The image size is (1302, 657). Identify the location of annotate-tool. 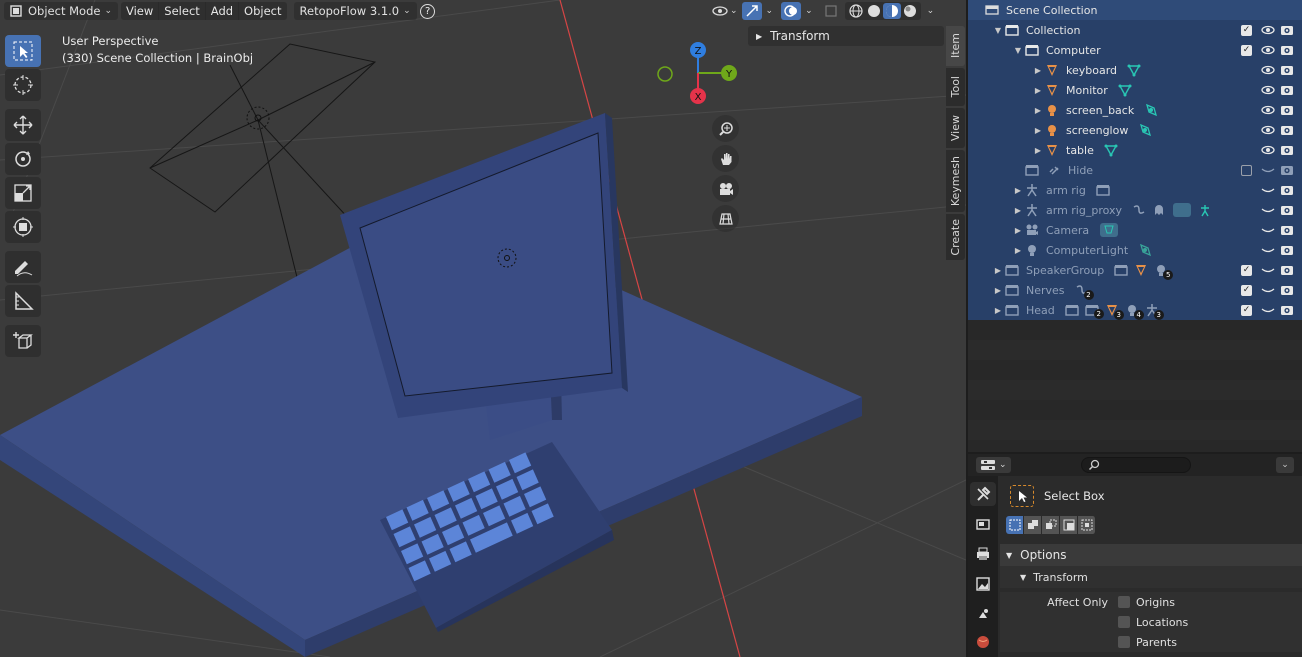
(23, 267).